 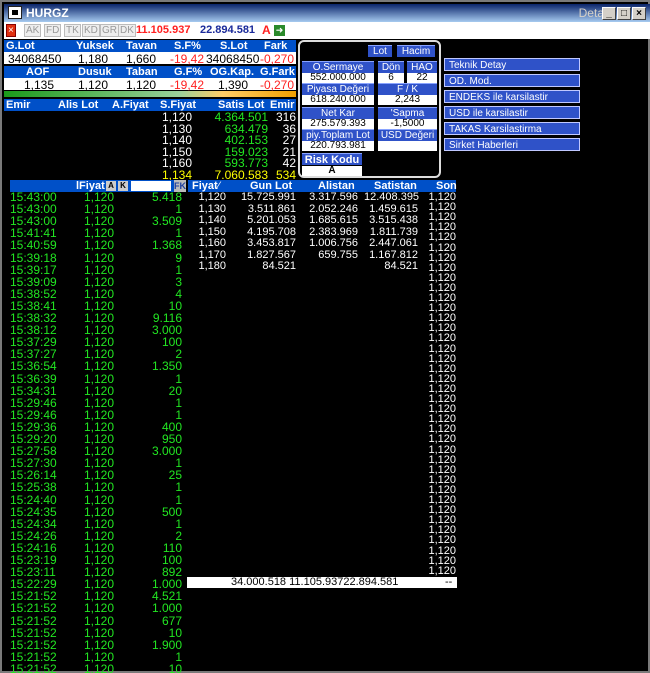 I want to click on trade-time: 15:21:52, so click(x=33, y=620).